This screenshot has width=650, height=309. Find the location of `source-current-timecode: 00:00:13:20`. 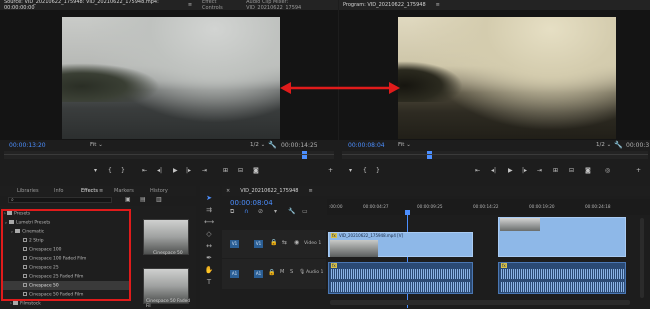

source-current-timecode: 00:00:13:20 is located at coordinates (27, 145).